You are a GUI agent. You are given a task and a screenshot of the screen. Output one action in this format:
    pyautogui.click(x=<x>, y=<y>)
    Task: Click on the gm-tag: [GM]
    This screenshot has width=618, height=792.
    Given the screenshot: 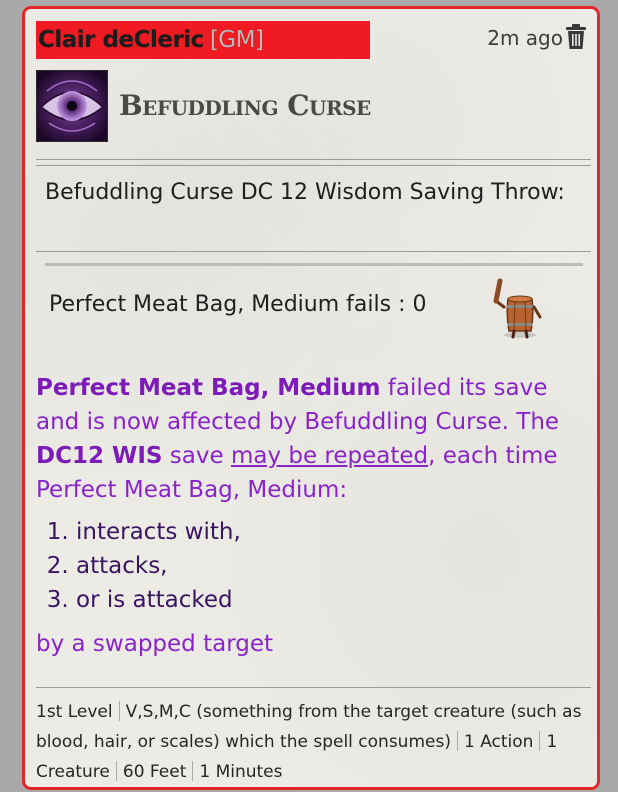 What is the action you would take?
    pyautogui.click(x=236, y=40)
    